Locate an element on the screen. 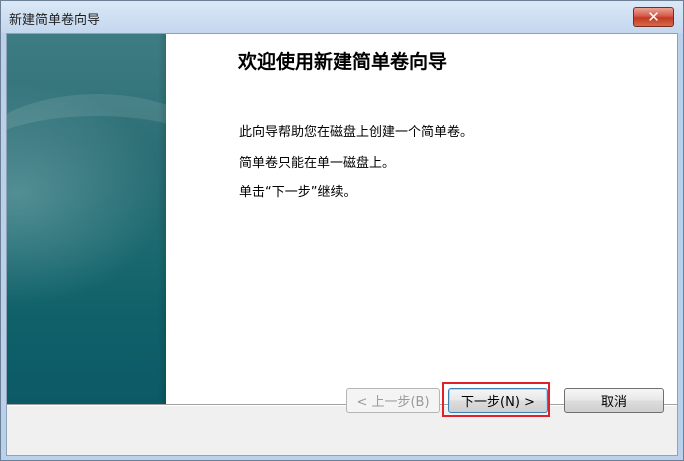  banner-wave-decoration is located at coordinates (86, 164).